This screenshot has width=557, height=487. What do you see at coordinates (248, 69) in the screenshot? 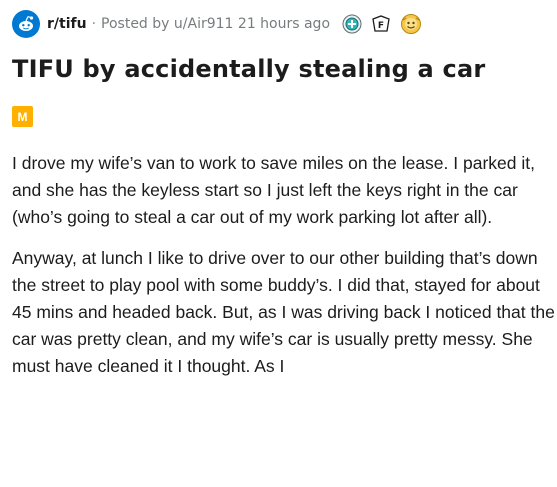
I see `post-title: TIFU by accidentally stealing a car` at bounding box center [248, 69].